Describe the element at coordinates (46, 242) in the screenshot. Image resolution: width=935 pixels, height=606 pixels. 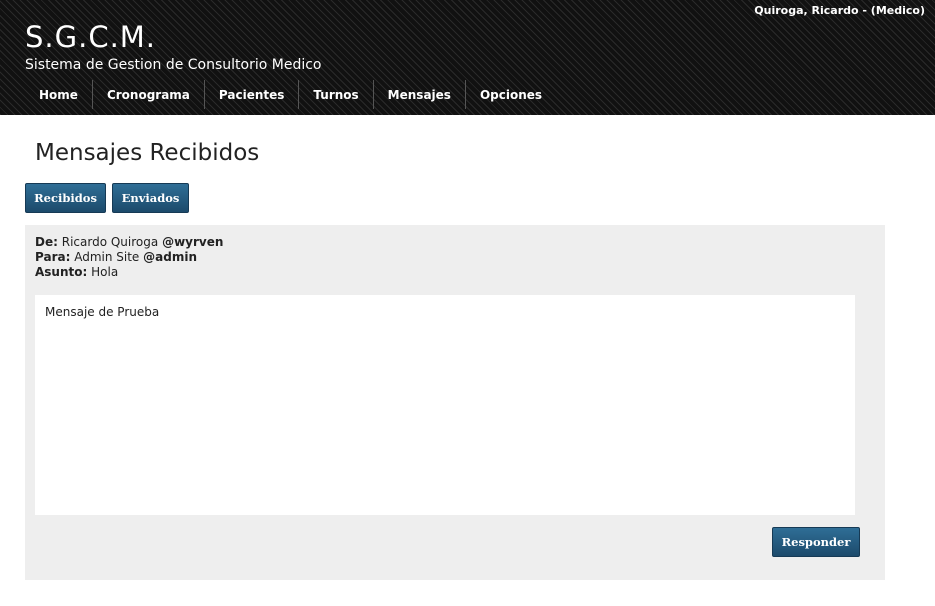
I see `from-label: De:` at that location.